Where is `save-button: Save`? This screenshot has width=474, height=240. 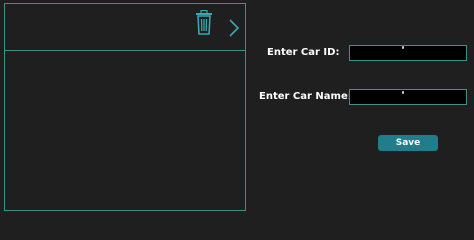 save-button: Save is located at coordinates (408, 143).